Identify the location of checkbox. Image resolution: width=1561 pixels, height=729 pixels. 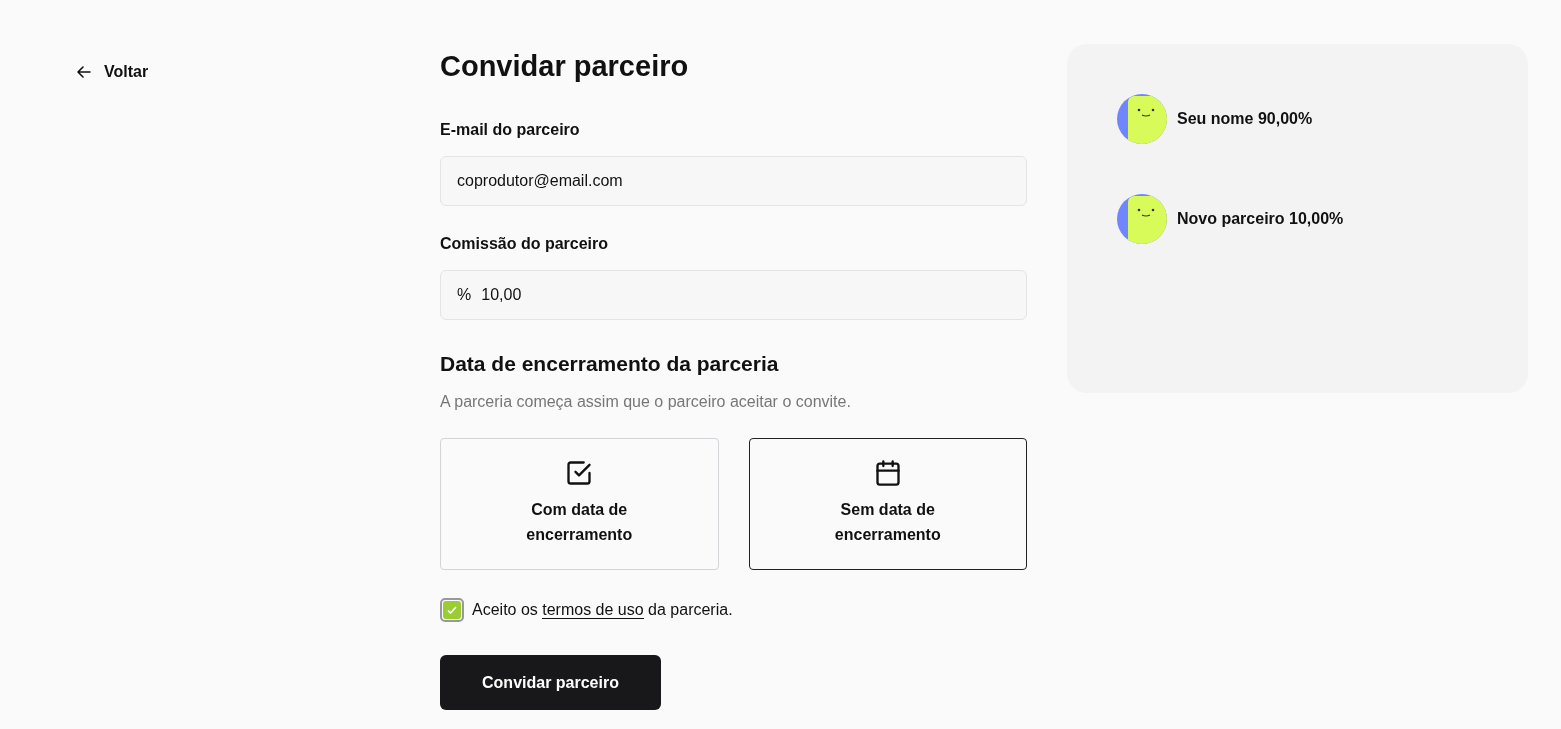
(452, 610).